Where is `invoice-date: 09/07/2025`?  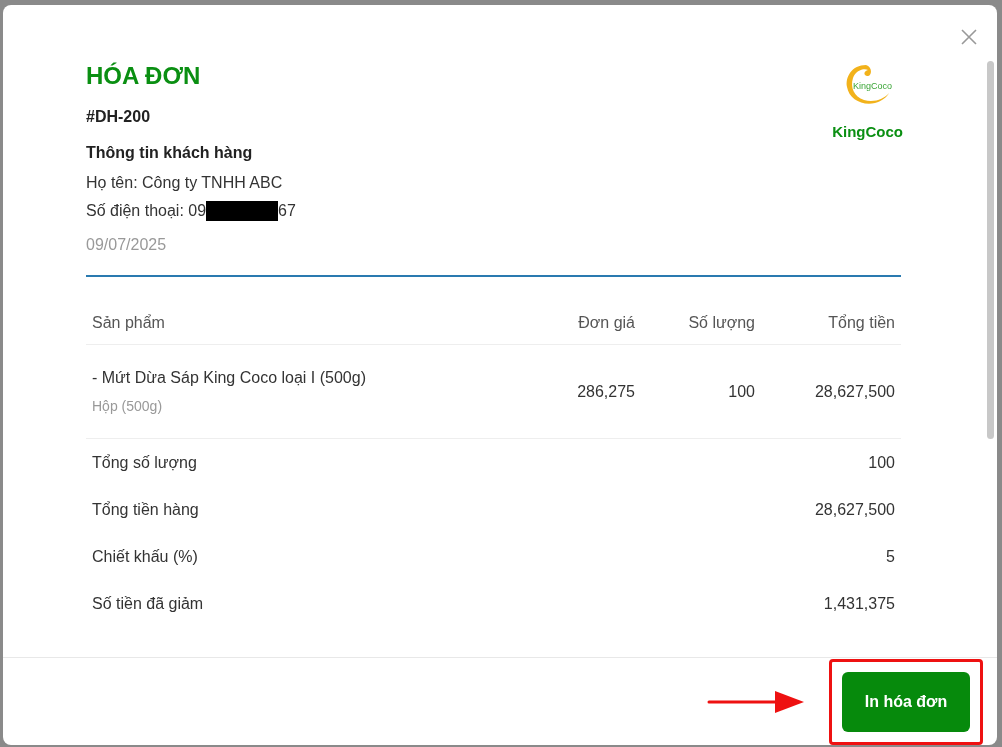 invoice-date: 09/07/2025 is located at coordinates (127, 245).